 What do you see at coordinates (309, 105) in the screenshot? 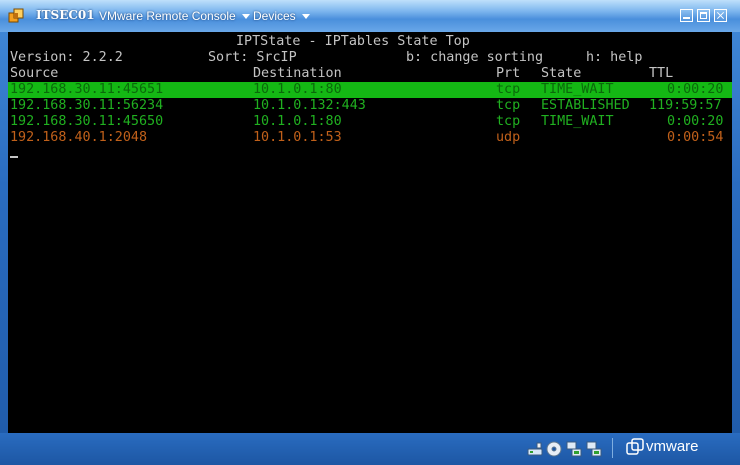
I see `row-destination: 10.1.0.132:443` at bounding box center [309, 105].